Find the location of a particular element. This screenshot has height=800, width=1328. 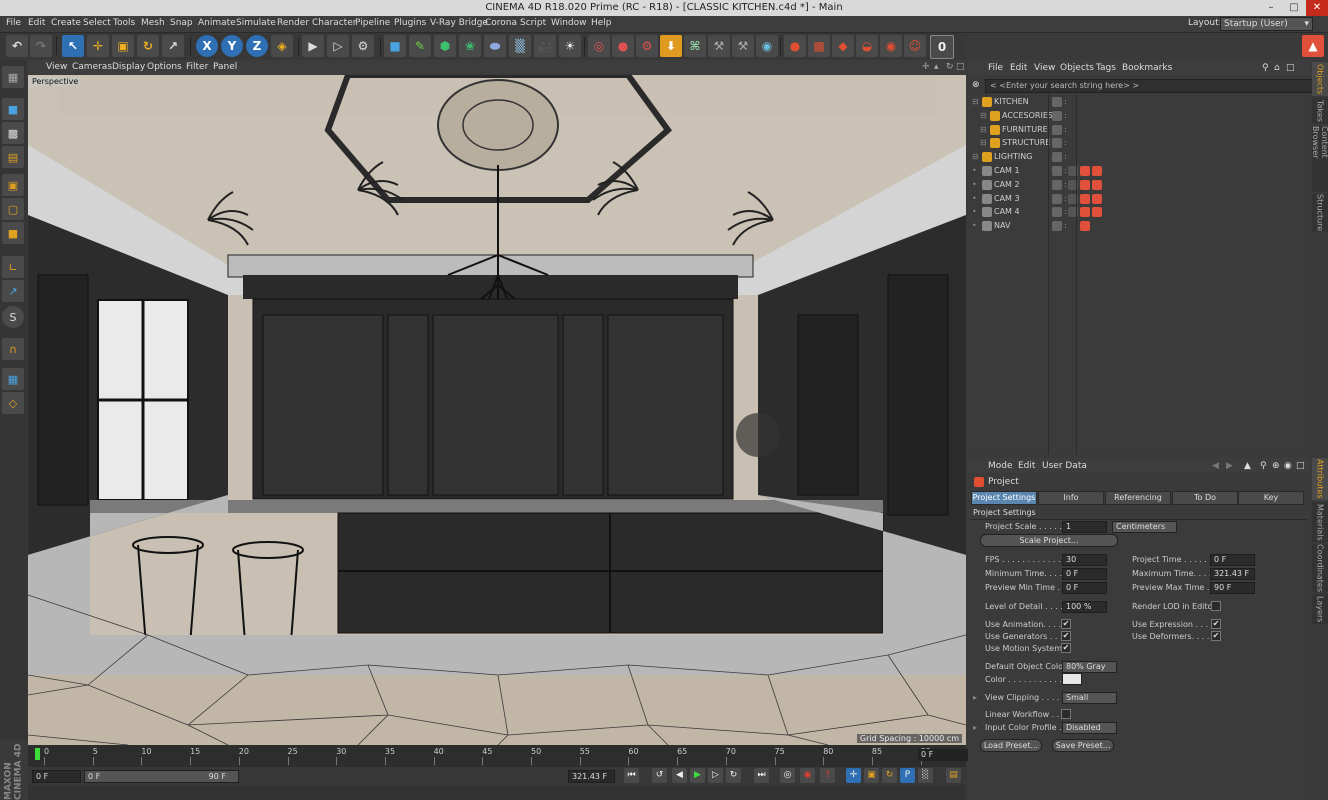

viewport-move-icon: ✛ is located at coordinates (926, 67).